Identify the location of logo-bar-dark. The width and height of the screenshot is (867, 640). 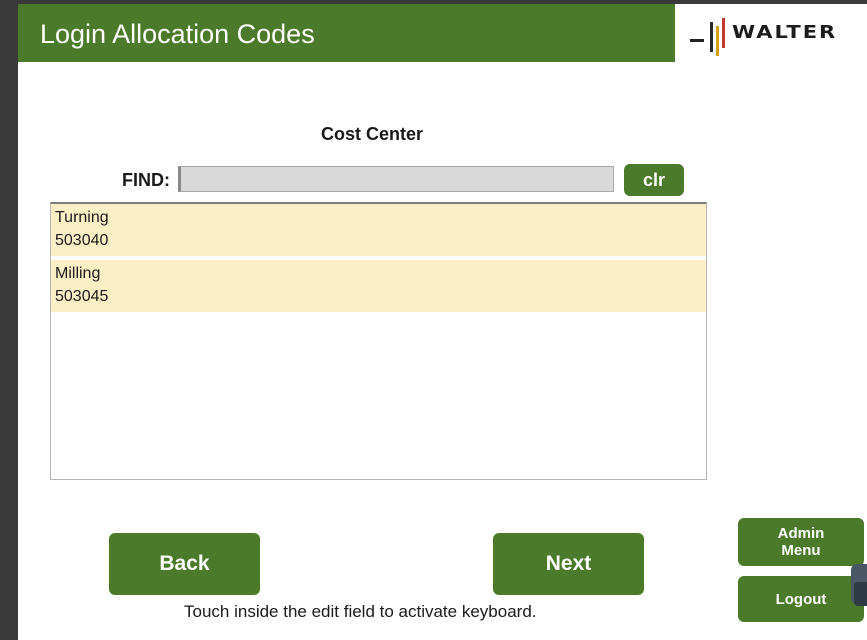
(711, 37).